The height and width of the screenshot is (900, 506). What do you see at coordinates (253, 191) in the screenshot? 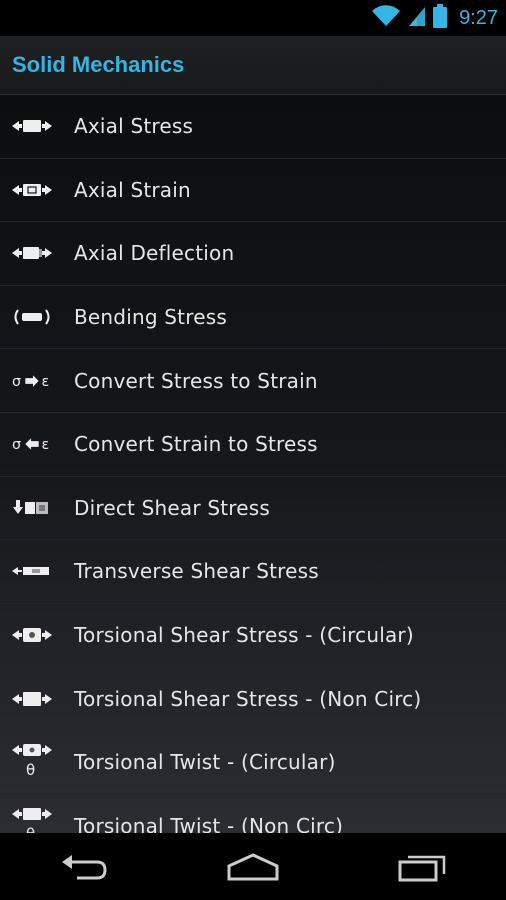
I see `list-item-axial-strain: Axial Strain` at bounding box center [253, 191].